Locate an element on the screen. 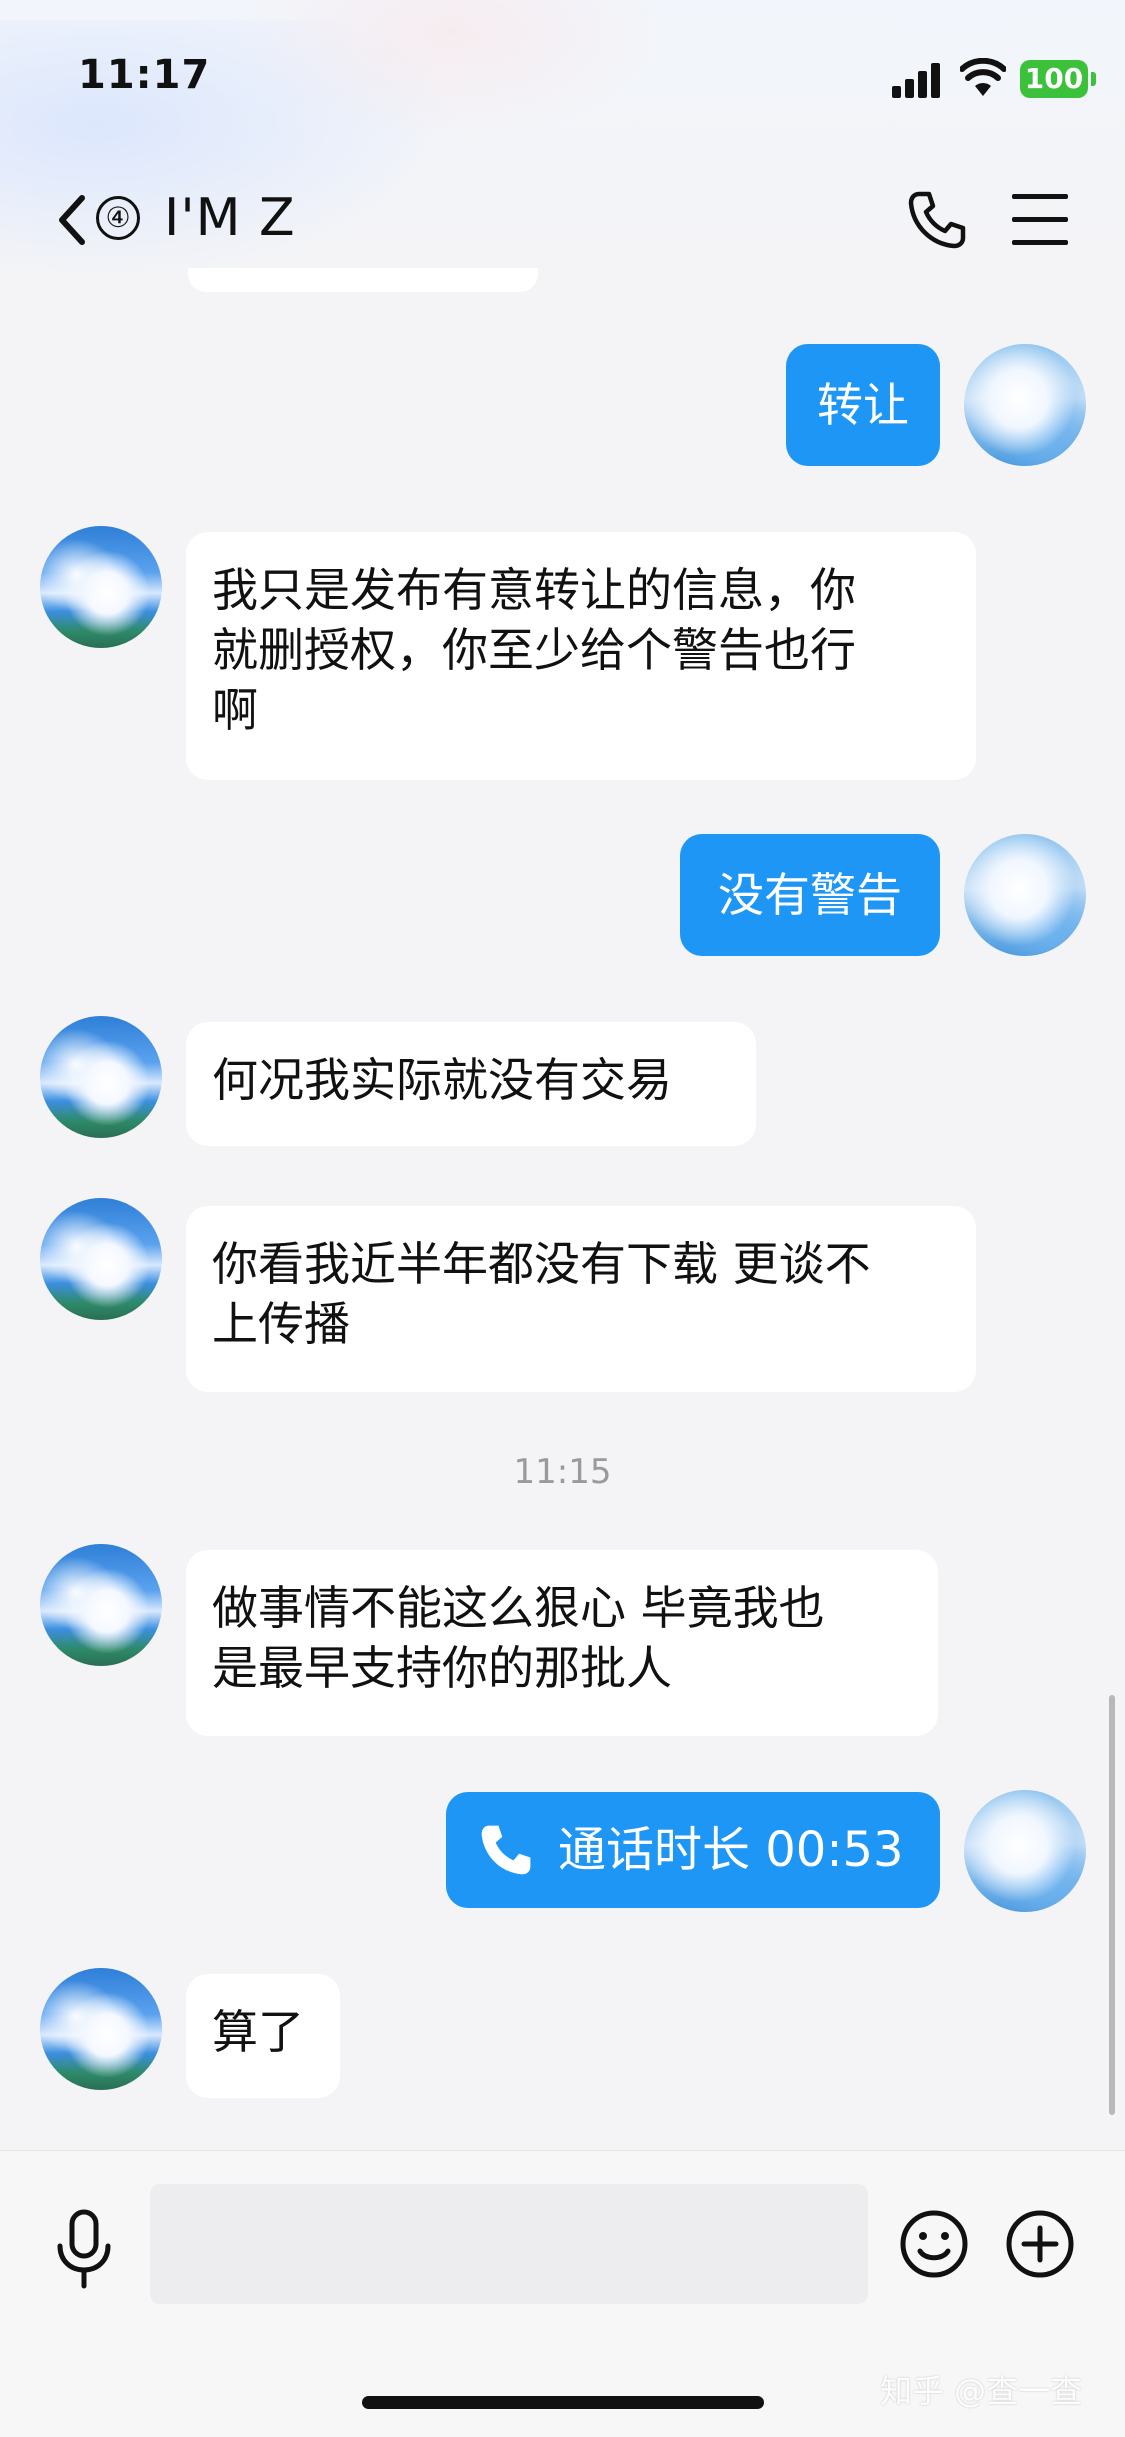 The image size is (1125, 2437). phone-call-icon is located at coordinates (506, 1850).